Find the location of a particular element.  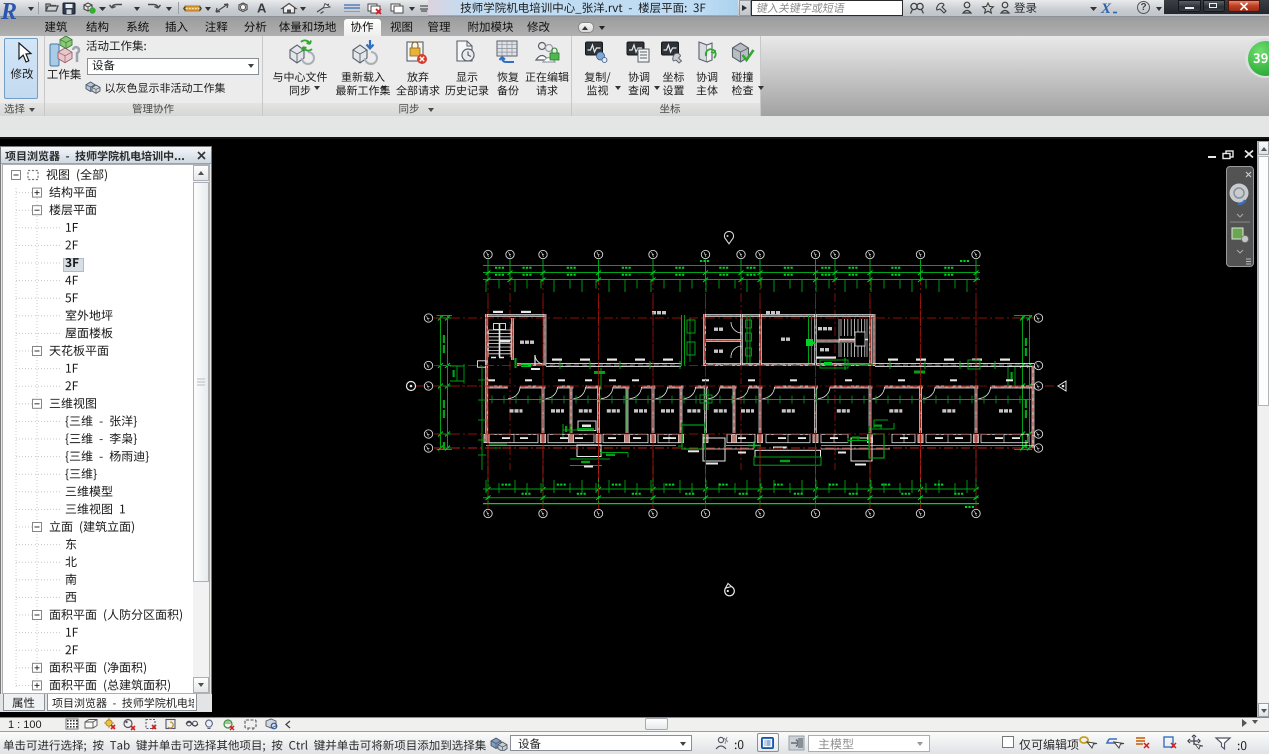

svg-text: R is located at coordinates (8, 11).